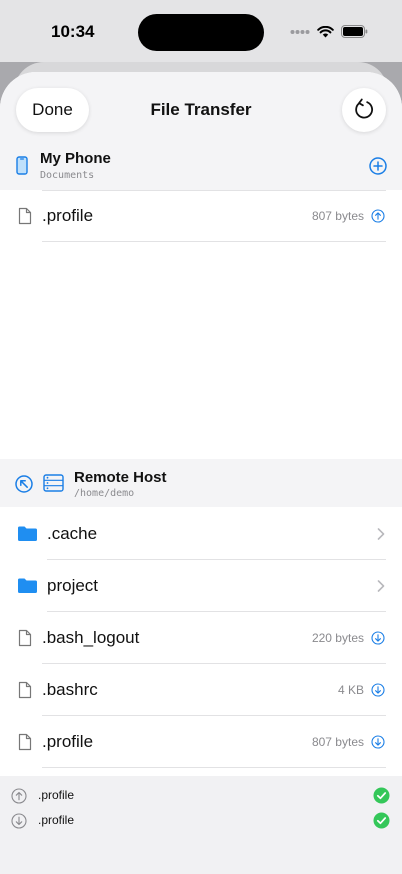 This screenshot has width=402, height=874. I want to click on folder-name: project, so click(73, 585).